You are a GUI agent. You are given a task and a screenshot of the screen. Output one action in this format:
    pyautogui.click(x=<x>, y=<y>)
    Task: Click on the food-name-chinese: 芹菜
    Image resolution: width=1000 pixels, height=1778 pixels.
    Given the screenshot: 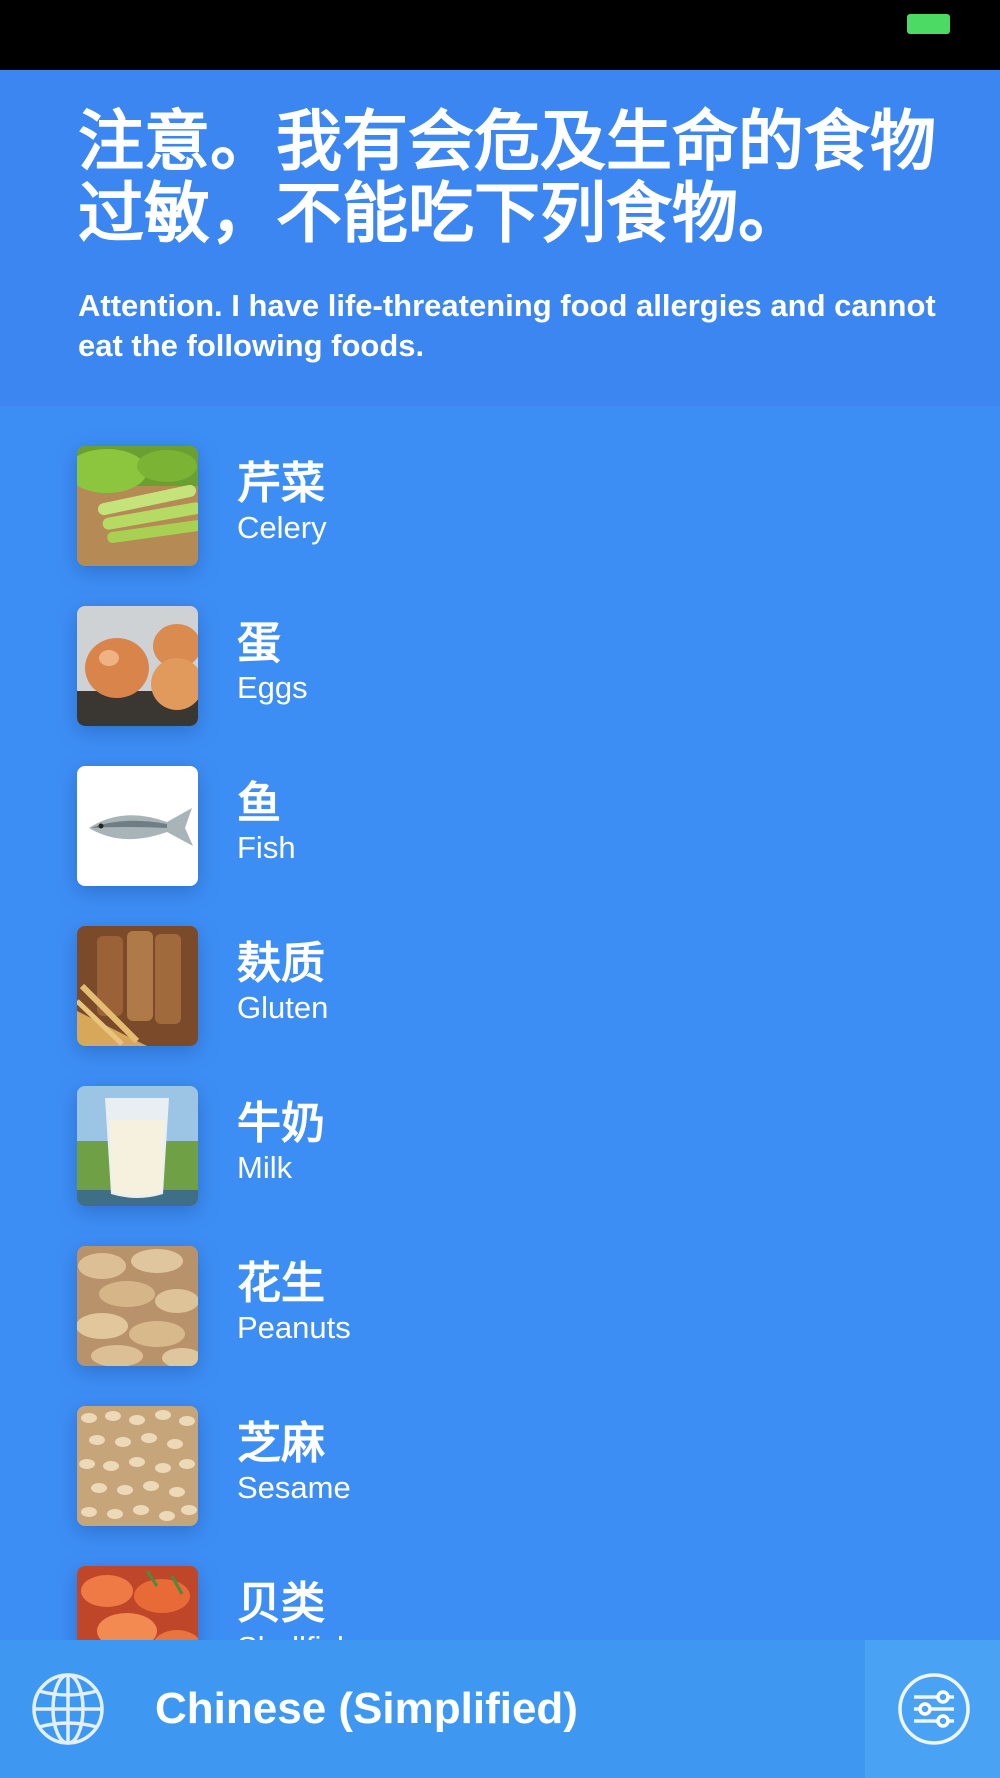 What is the action you would take?
    pyautogui.click(x=281, y=483)
    